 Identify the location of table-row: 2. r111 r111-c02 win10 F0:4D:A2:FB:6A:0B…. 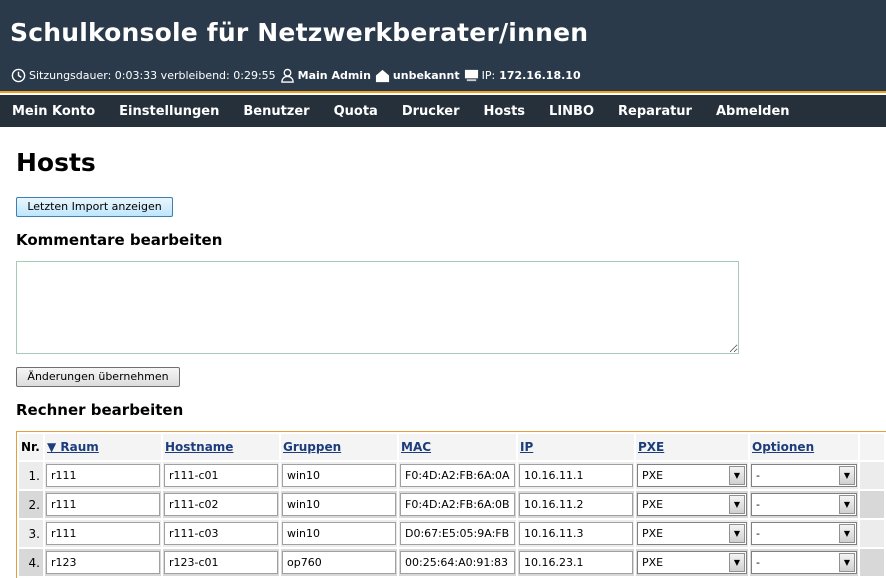
(451, 504).